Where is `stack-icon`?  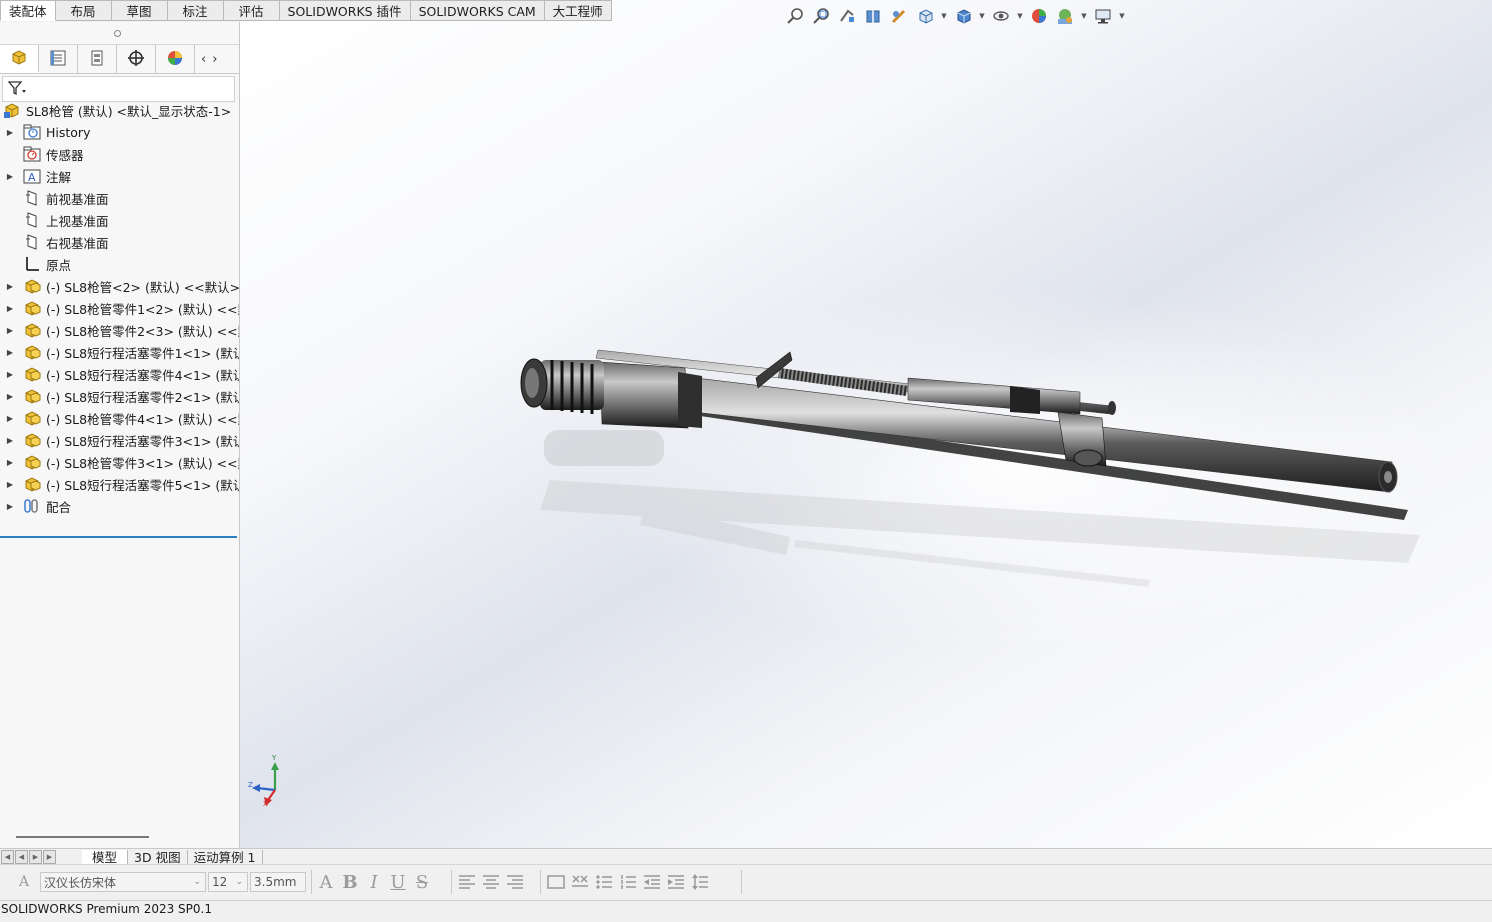 stack-icon is located at coordinates (580, 882).